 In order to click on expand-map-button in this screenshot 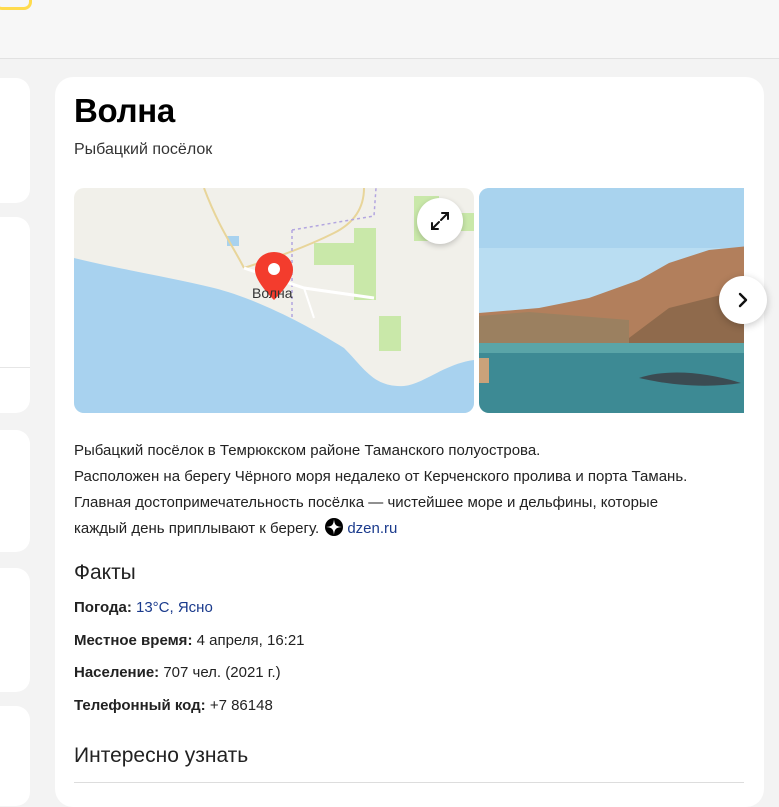, I will do `click(440, 221)`.